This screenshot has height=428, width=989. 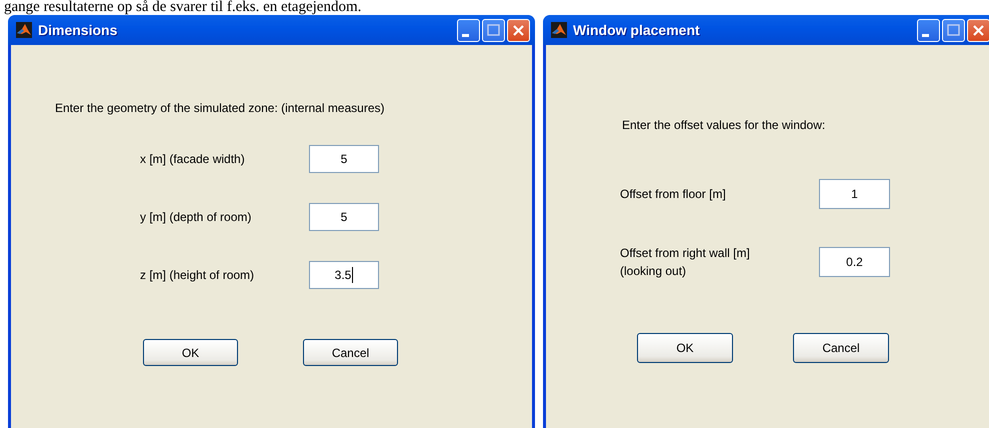 What do you see at coordinates (198, 275) in the screenshot?
I see `field-label: z [m] (height of room)` at bounding box center [198, 275].